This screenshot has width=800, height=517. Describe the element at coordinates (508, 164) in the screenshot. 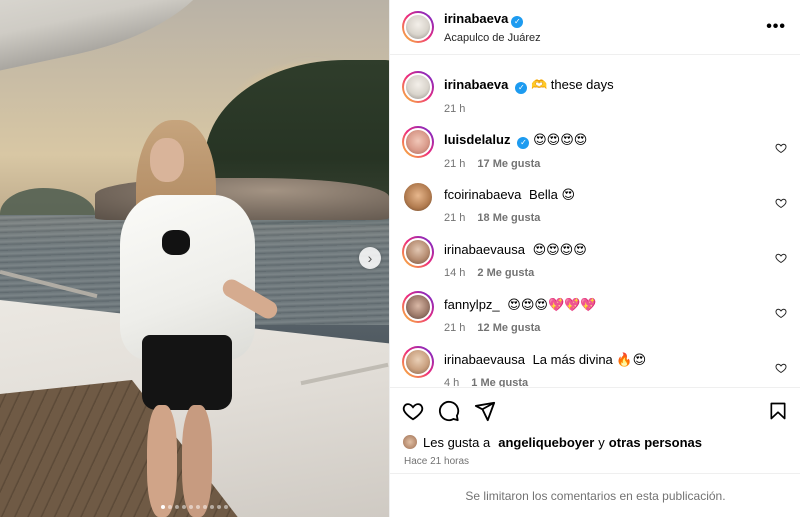

I see `comment-likes: 17 Me gusta` at that location.